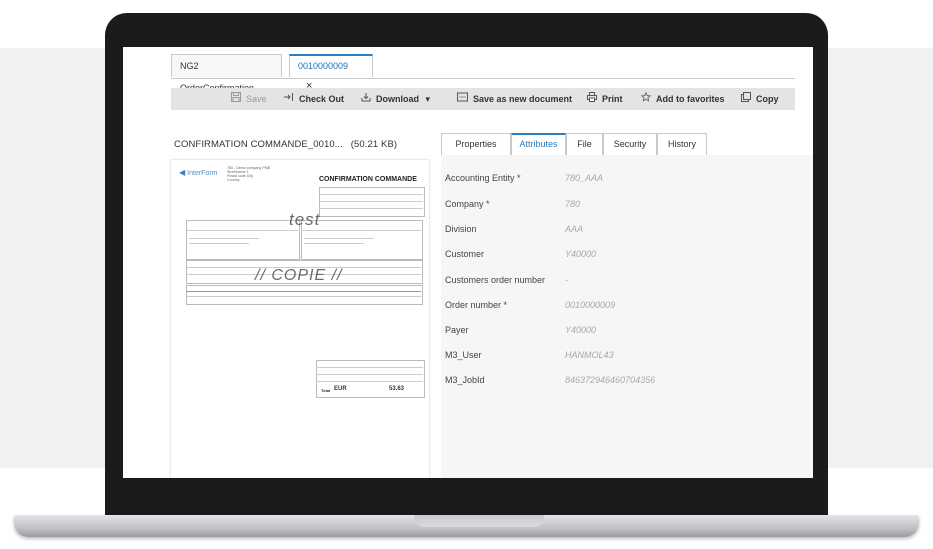 This screenshot has height=549, width=933. Describe the element at coordinates (256, 99) in the screenshot. I see `save-label: Save` at that location.